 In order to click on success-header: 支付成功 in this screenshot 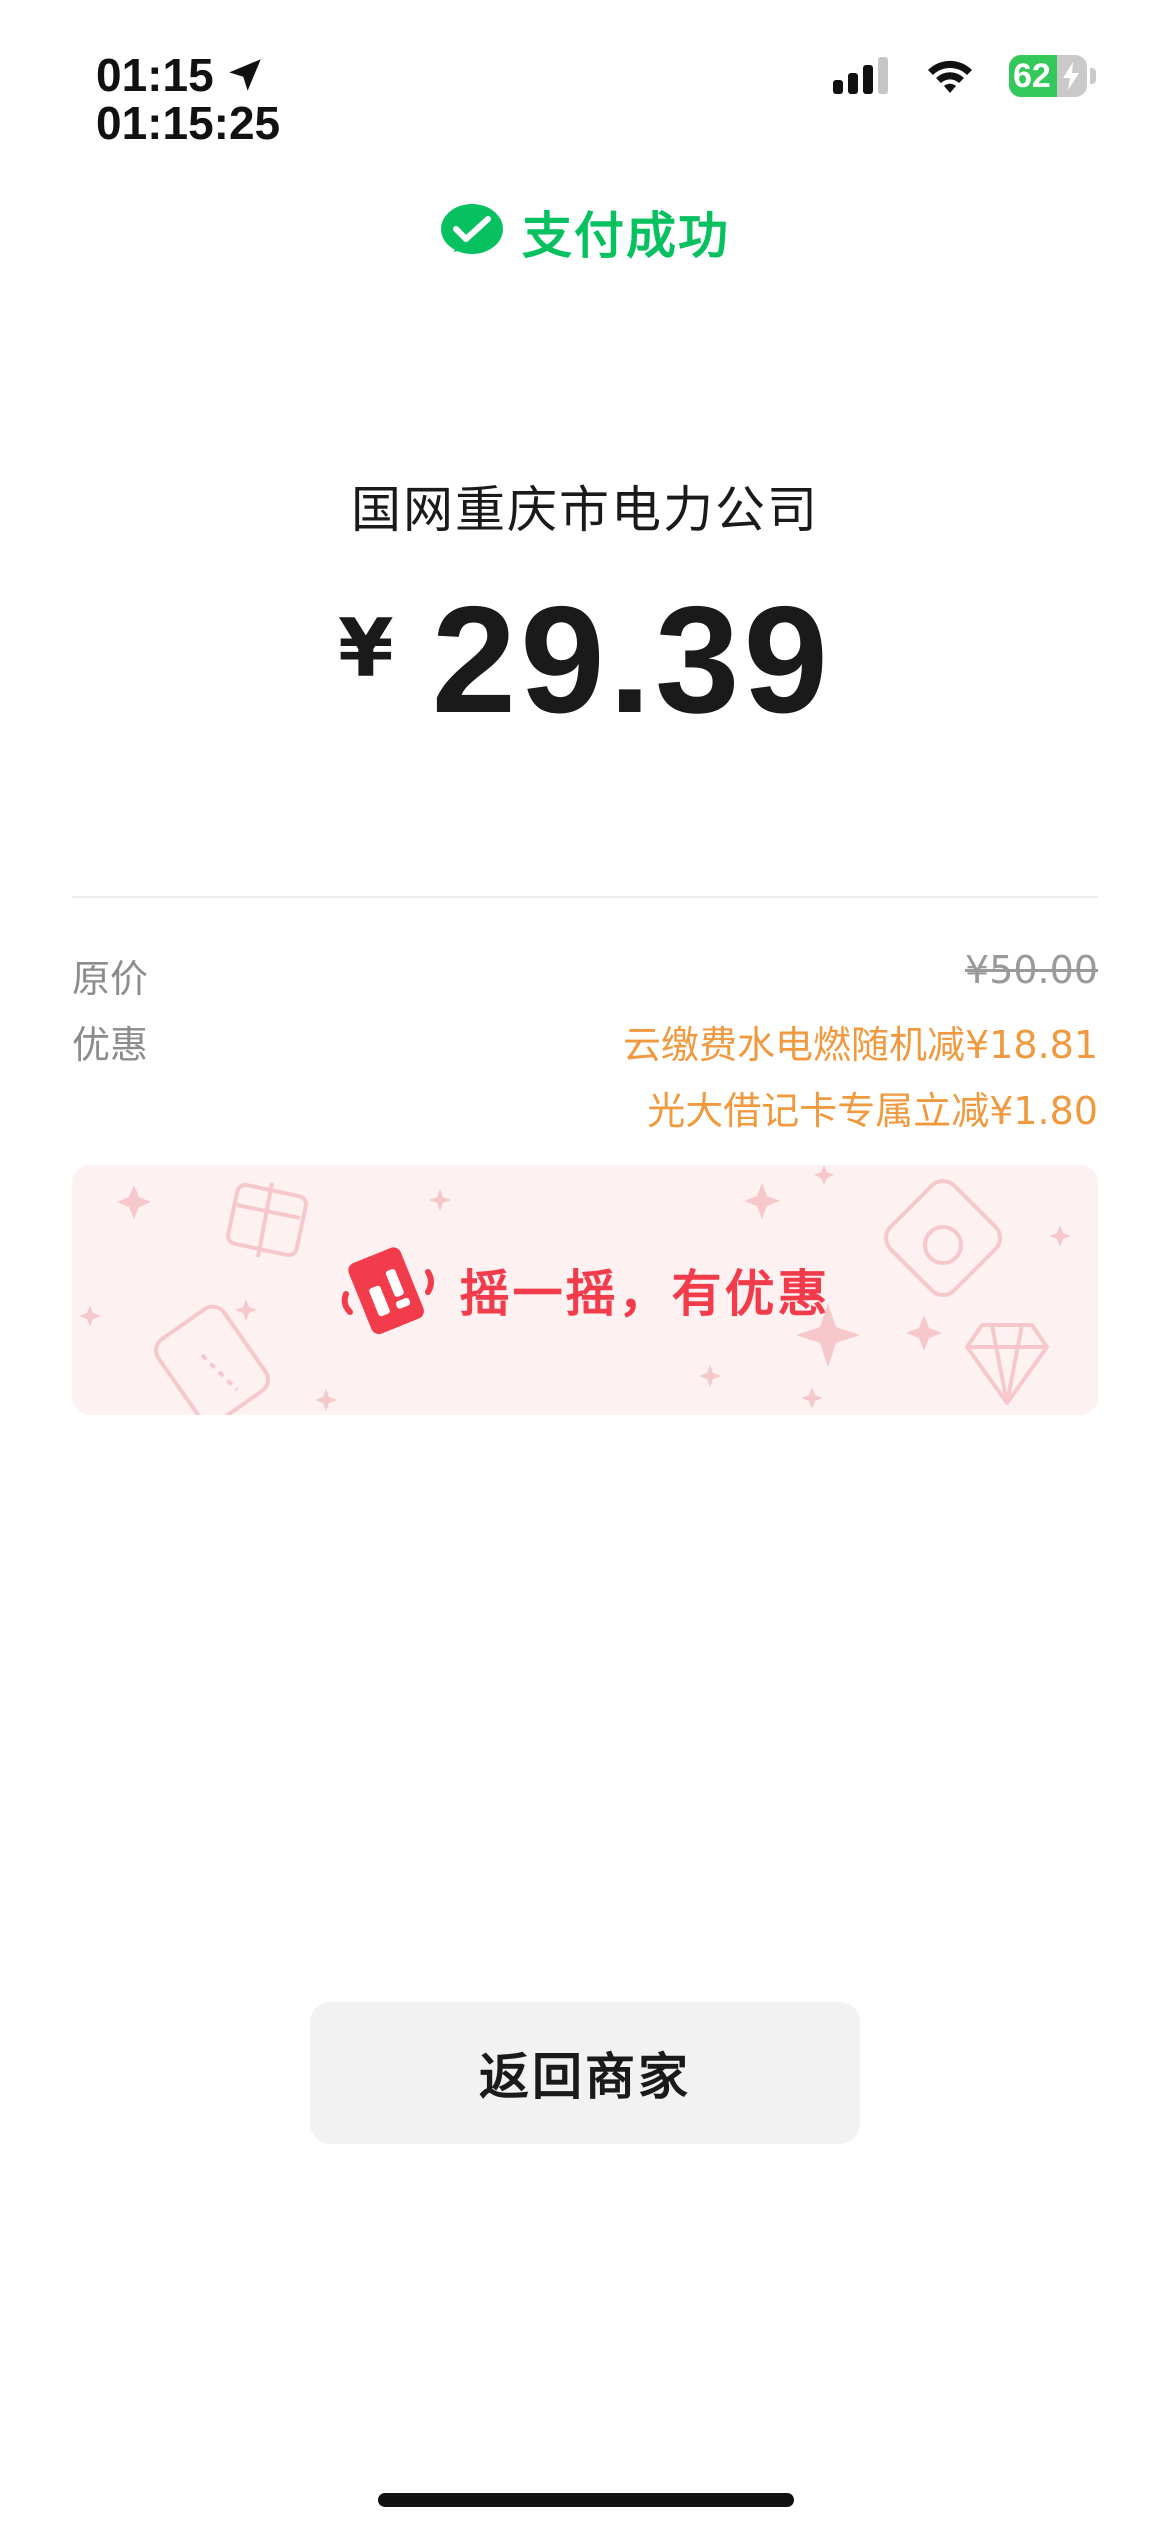, I will do `click(585, 232)`.